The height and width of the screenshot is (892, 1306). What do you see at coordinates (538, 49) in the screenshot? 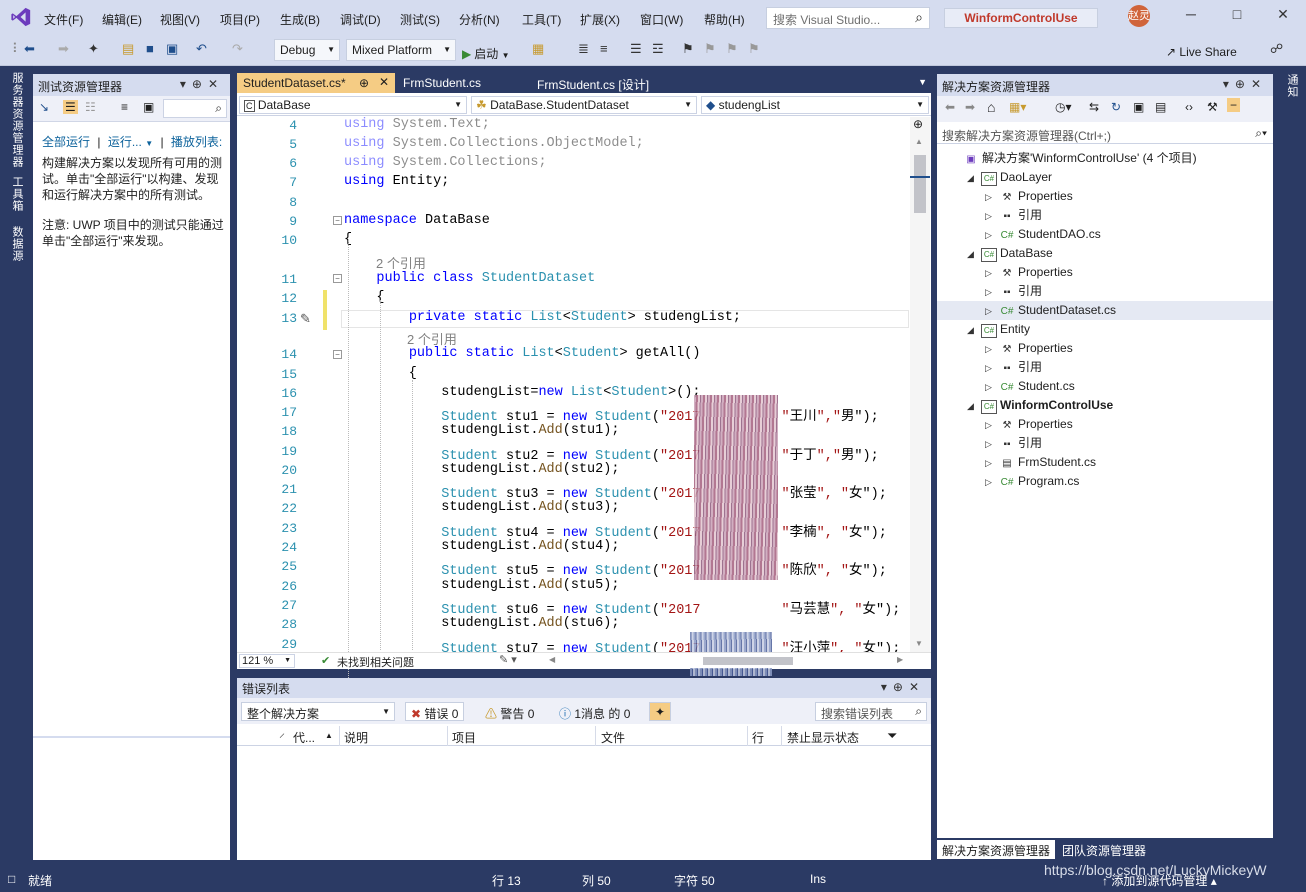
I see `browse-icon: ▦` at bounding box center [538, 49].